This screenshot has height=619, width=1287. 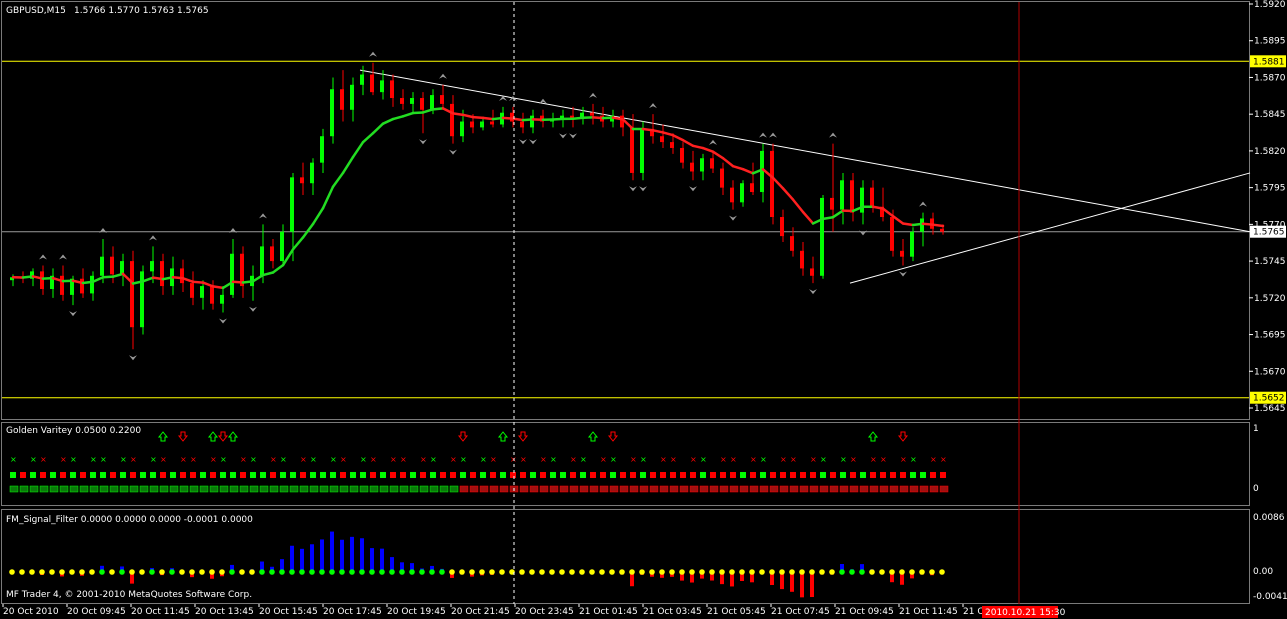 What do you see at coordinates (1270, 372) in the screenshot?
I see `price-tick-label: 1.5670` at bounding box center [1270, 372].